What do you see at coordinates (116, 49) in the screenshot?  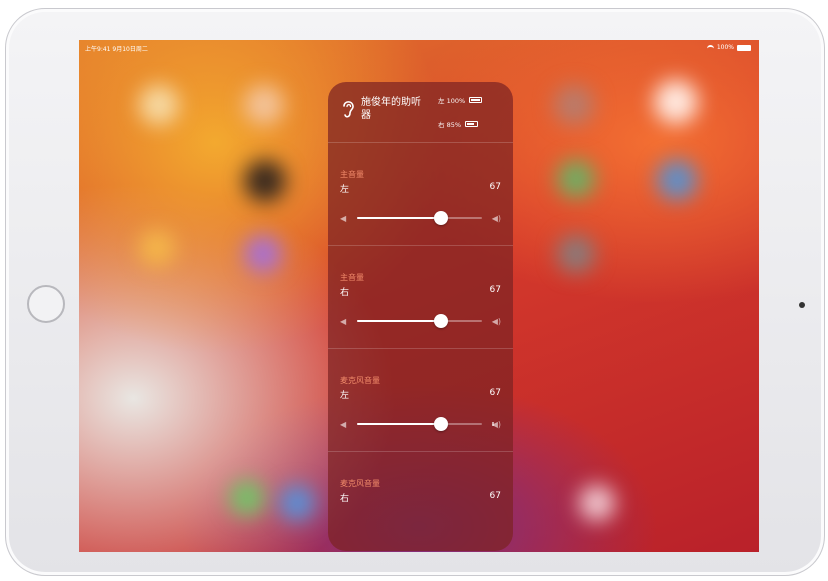 I see `status-time: 上午9:41 9月10日周二` at bounding box center [116, 49].